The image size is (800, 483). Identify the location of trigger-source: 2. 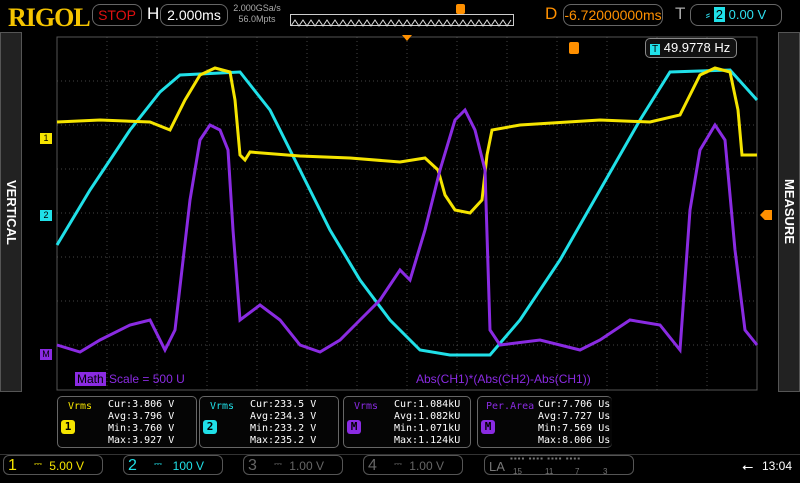
(719, 14).